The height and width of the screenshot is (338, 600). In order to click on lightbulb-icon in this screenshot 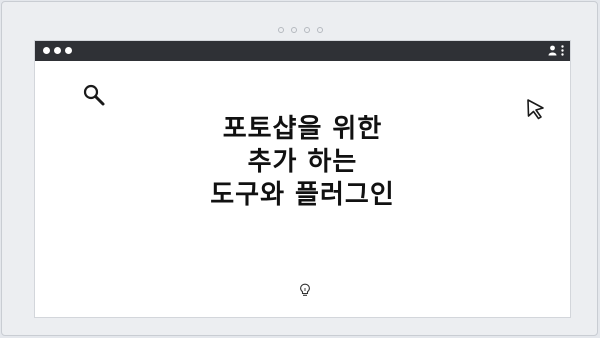, I will do `click(305, 291)`.